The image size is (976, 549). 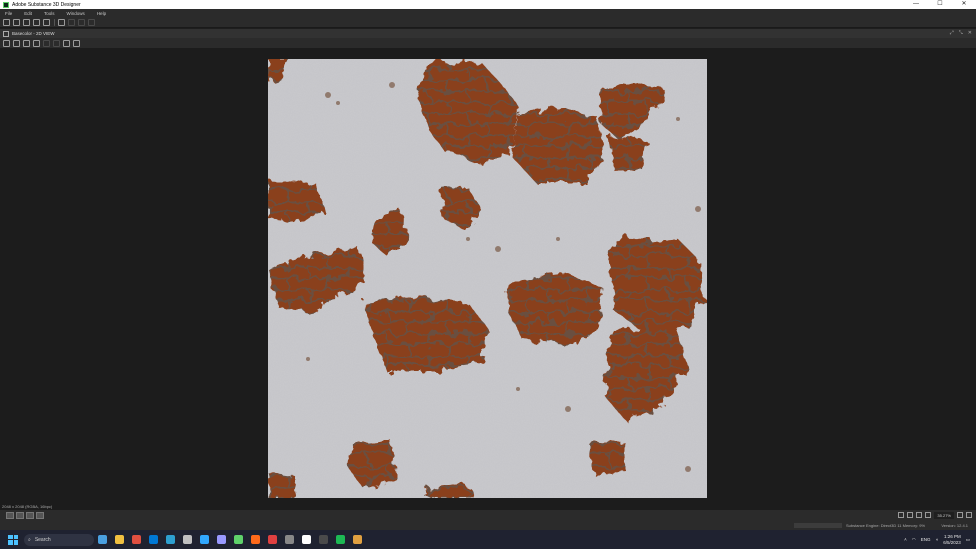 I want to click on alpha-channel-icon, so click(x=20, y=515).